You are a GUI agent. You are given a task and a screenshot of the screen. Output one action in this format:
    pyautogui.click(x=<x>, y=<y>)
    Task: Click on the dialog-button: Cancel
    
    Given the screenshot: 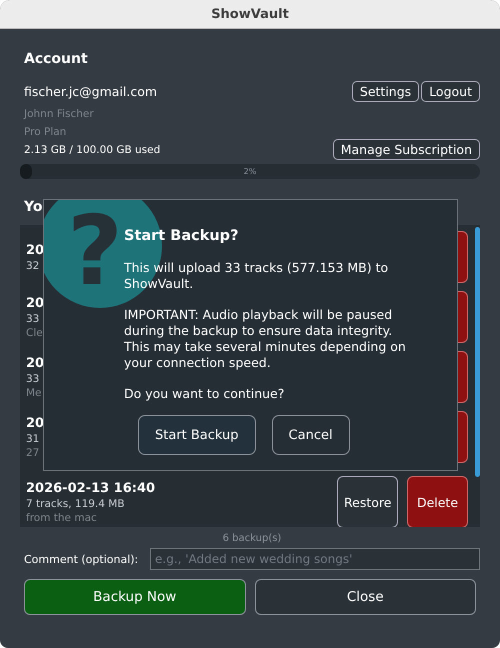 What is the action you would take?
    pyautogui.click(x=311, y=435)
    